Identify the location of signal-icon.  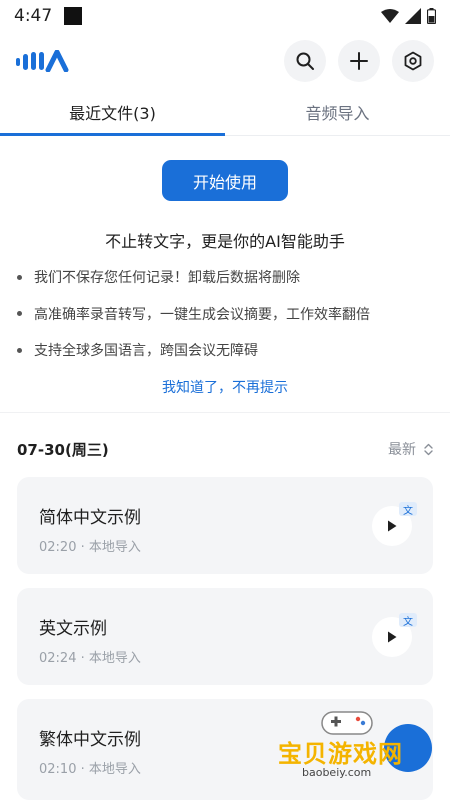
(413, 16).